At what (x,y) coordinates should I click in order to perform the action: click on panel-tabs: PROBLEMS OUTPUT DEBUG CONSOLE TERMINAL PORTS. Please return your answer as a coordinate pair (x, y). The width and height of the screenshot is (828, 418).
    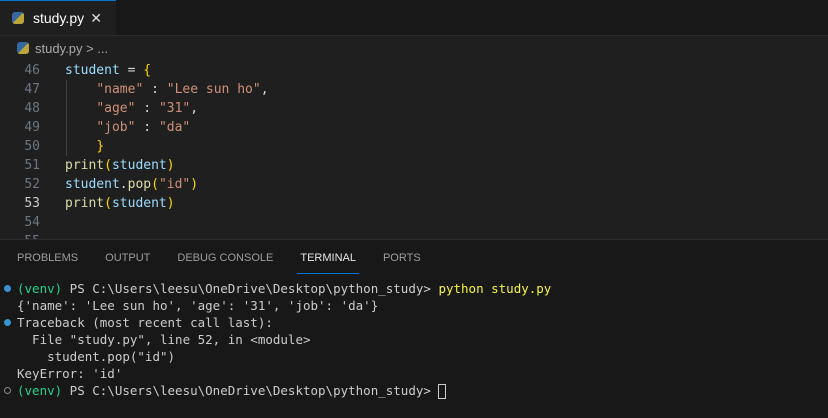
    Looking at the image, I should click on (232, 263).